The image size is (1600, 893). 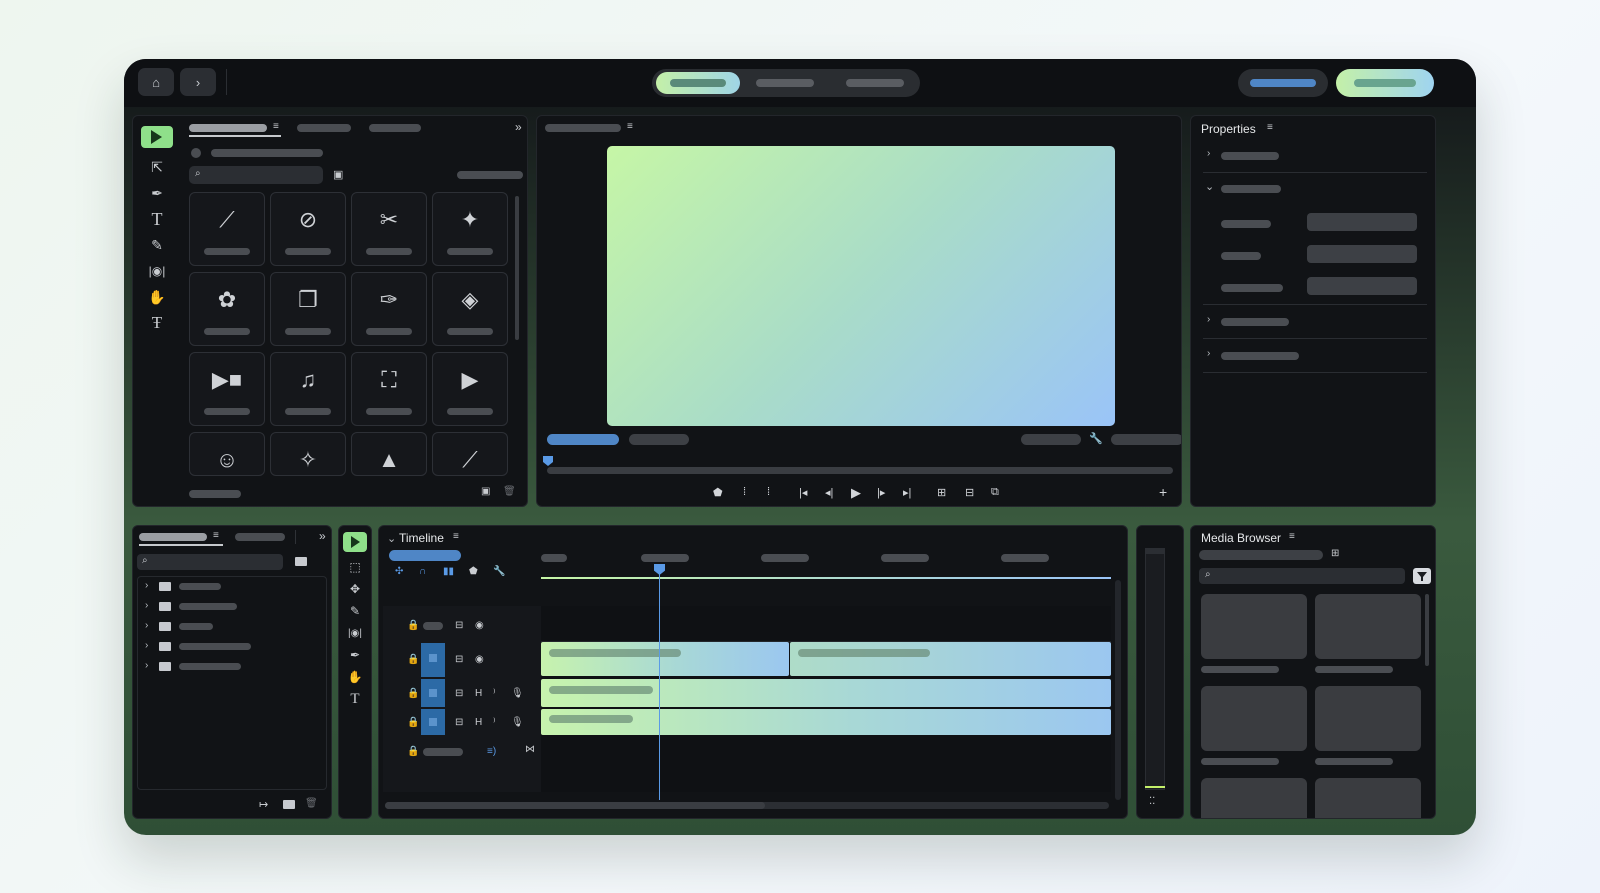 What do you see at coordinates (289, 804) in the screenshot?
I see `new-folder-icon` at bounding box center [289, 804].